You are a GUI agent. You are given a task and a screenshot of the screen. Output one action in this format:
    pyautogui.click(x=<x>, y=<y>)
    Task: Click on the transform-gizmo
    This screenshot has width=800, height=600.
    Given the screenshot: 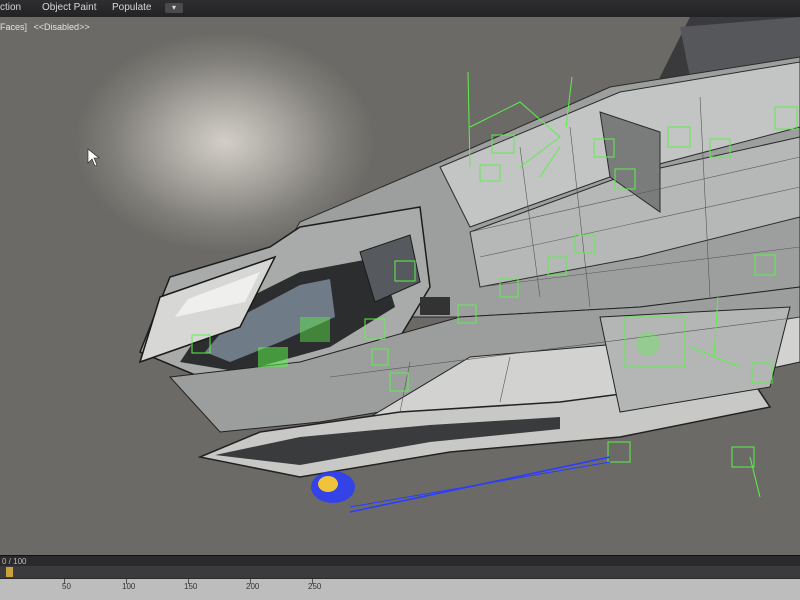 What is the action you would take?
    pyautogui.click(x=328, y=484)
    